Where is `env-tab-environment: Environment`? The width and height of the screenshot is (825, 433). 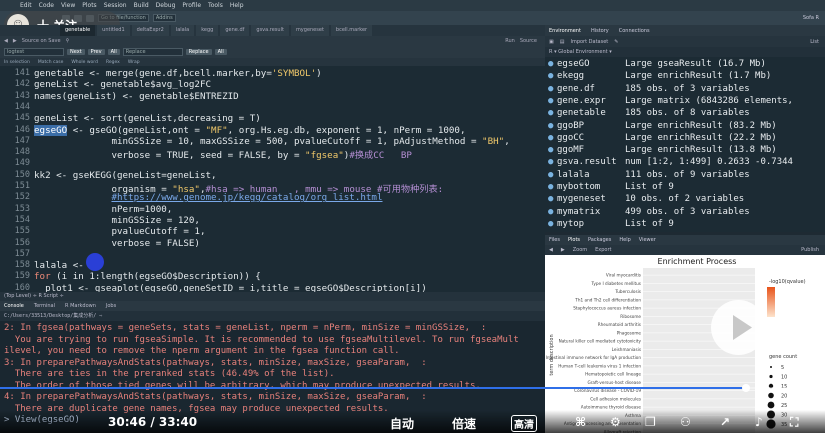
env-tab-environment: Environment is located at coordinates (565, 31).